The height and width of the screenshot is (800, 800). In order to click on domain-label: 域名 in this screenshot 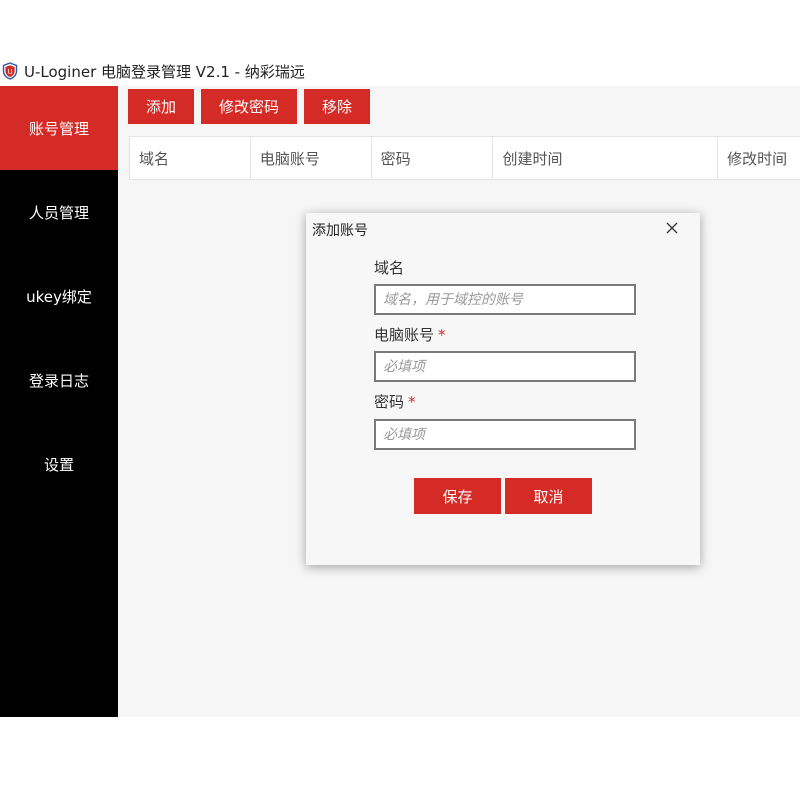, I will do `click(389, 267)`.